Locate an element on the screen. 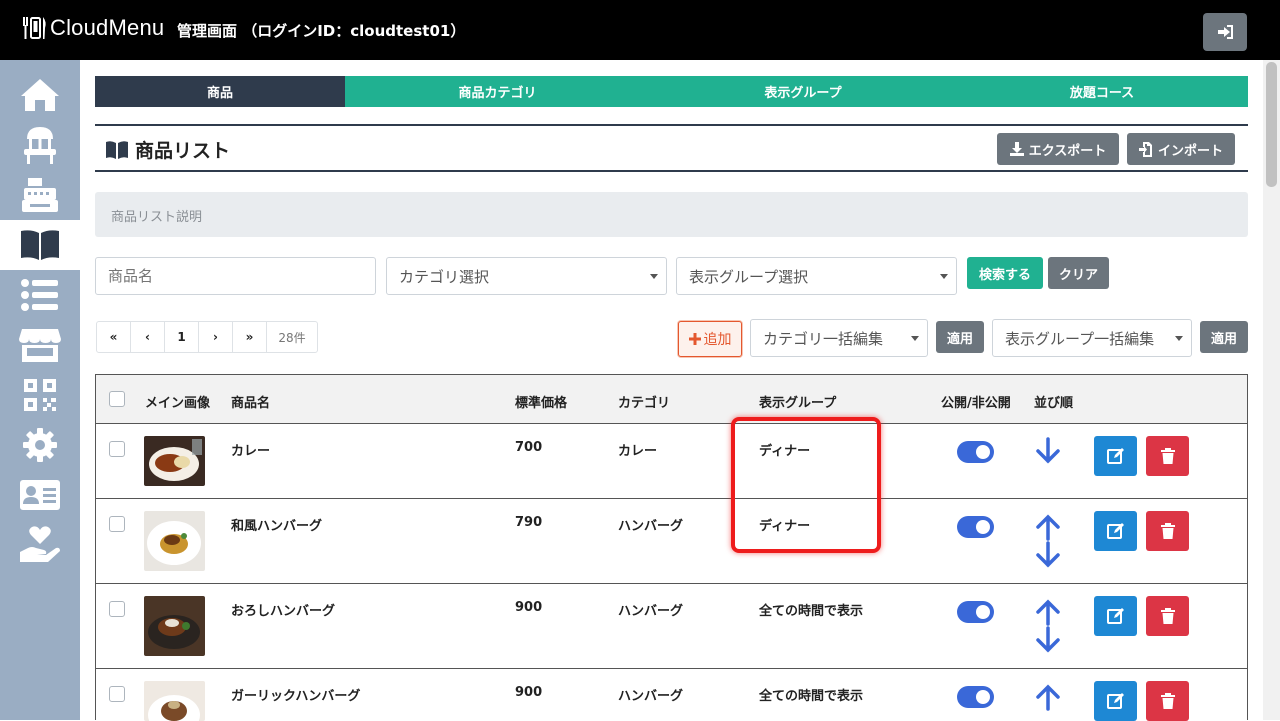 This screenshot has width=1280, height=721. section-header: 商品リスト エクスポート インポート is located at coordinates (671, 148).